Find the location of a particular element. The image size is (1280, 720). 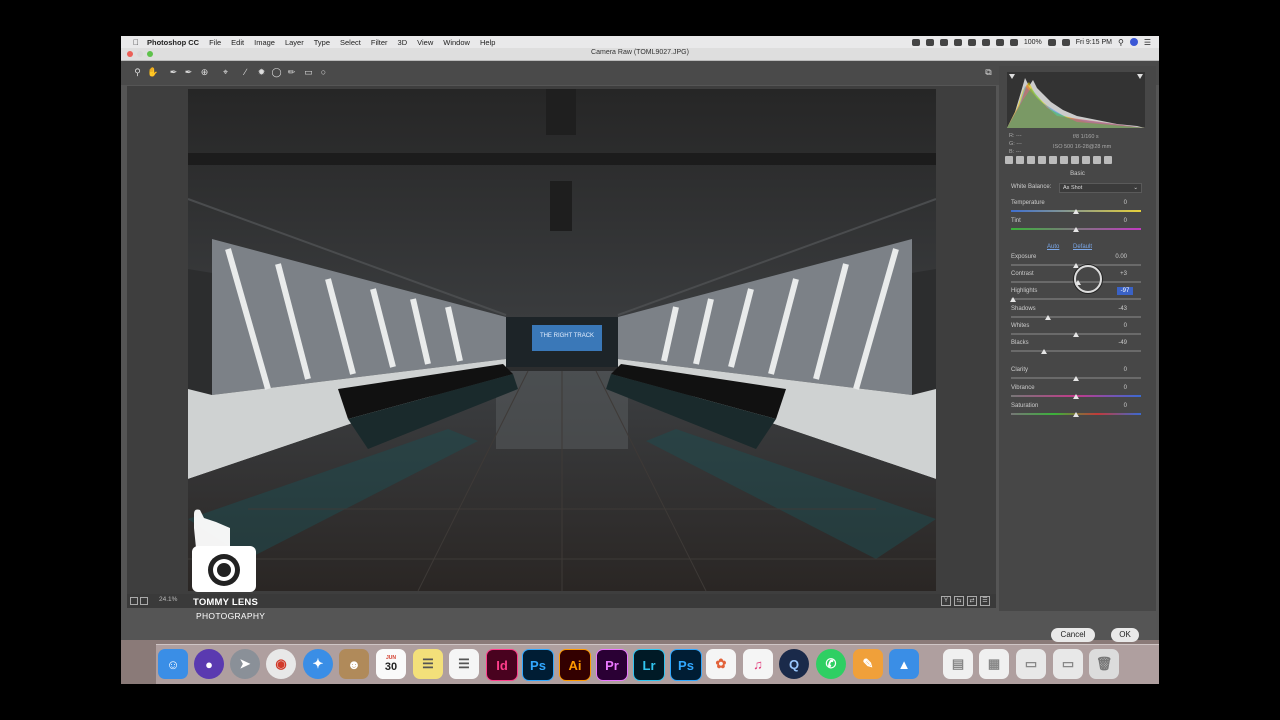

premiere-icon: Pr is located at coordinates (612, 665).